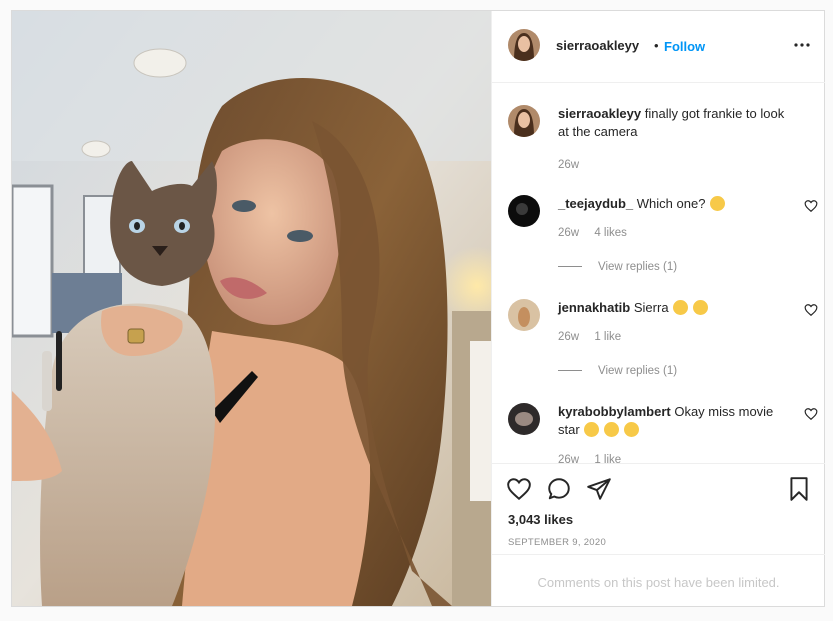  What do you see at coordinates (519, 489) in the screenshot?
I see `like-heart-icon` at bounding box center [519, 489].